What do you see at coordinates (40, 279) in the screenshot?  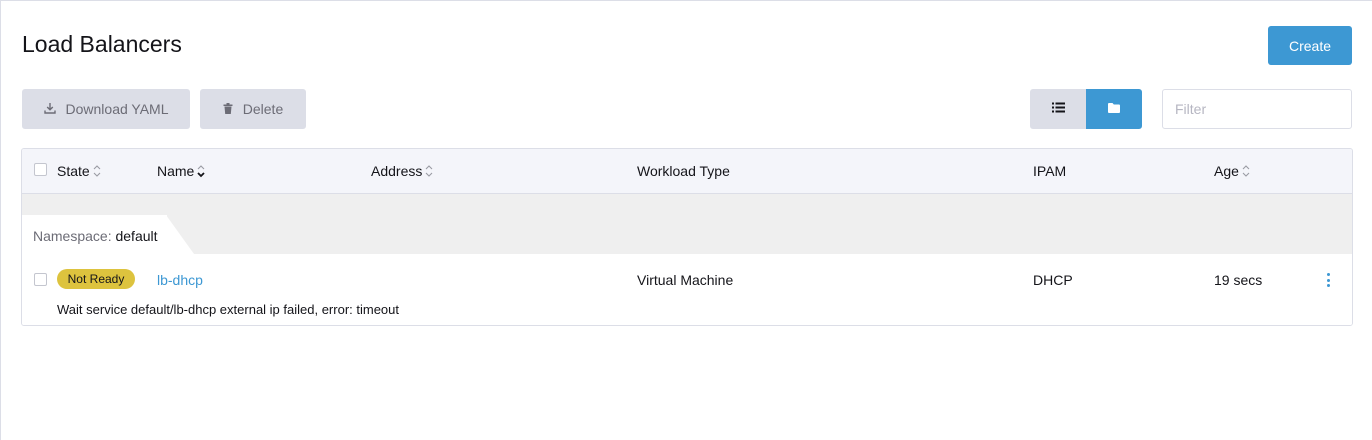 I see `row-checkbox` at bounding box center [40, 279].